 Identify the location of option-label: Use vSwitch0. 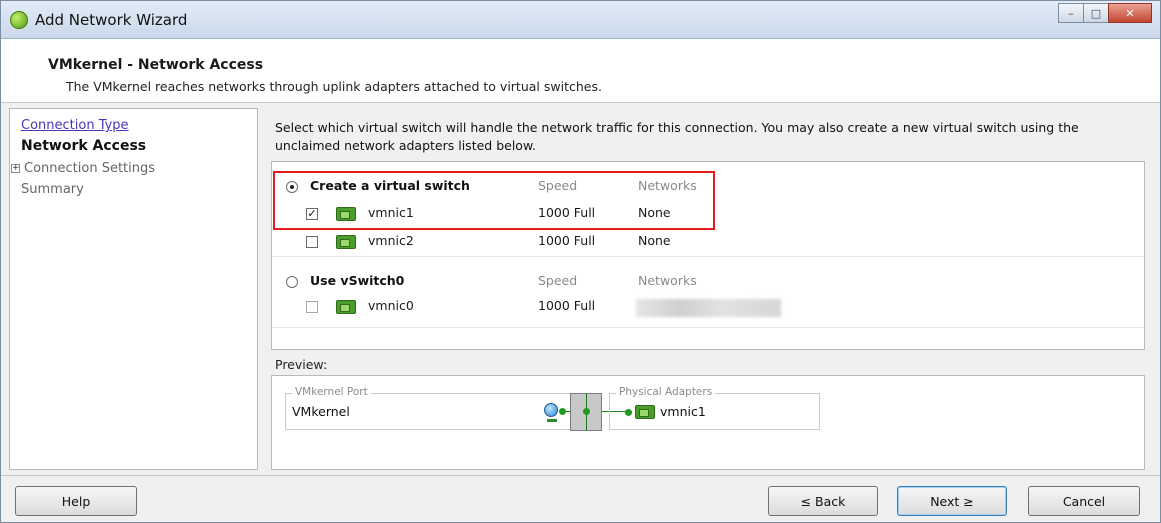
(357, 280).